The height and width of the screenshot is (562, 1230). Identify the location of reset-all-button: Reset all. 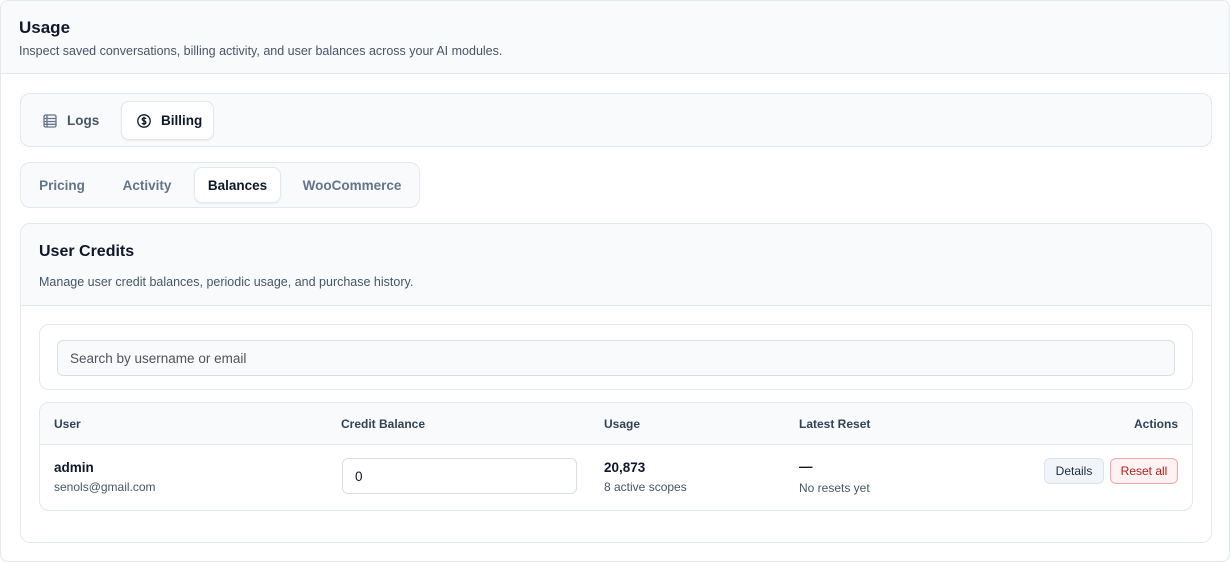
(1144, 471).